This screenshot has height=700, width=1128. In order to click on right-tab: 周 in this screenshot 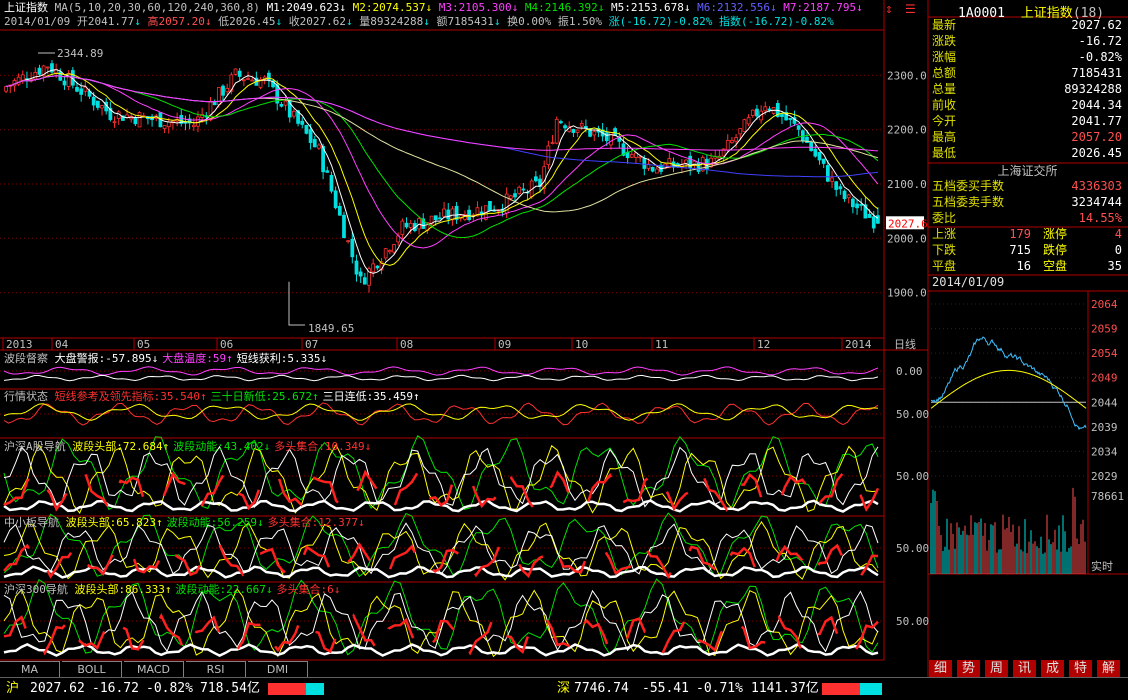, I will do `click(997, 668)`.